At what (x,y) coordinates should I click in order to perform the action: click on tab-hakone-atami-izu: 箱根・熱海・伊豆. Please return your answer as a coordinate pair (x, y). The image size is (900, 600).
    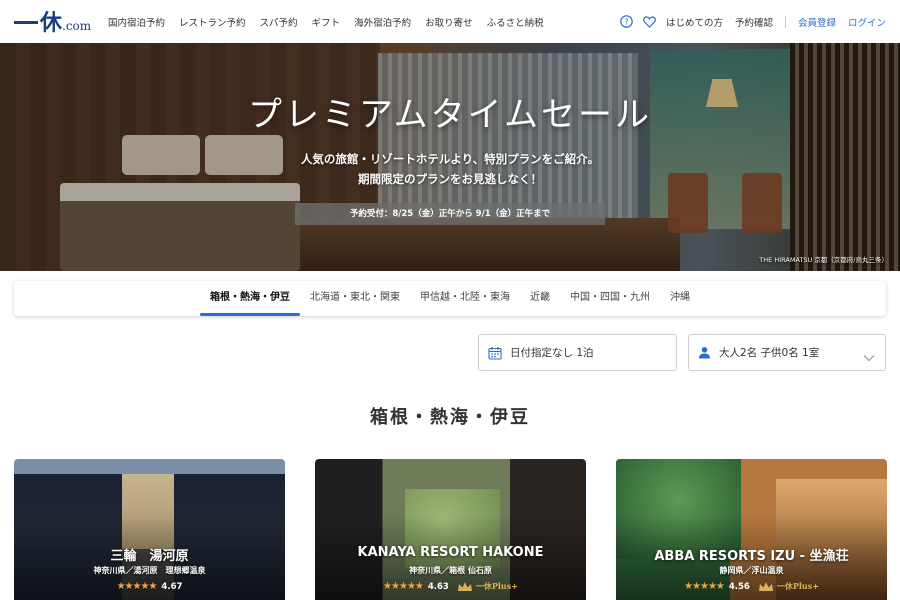
    Looking at the image, I should click on (250, 298).